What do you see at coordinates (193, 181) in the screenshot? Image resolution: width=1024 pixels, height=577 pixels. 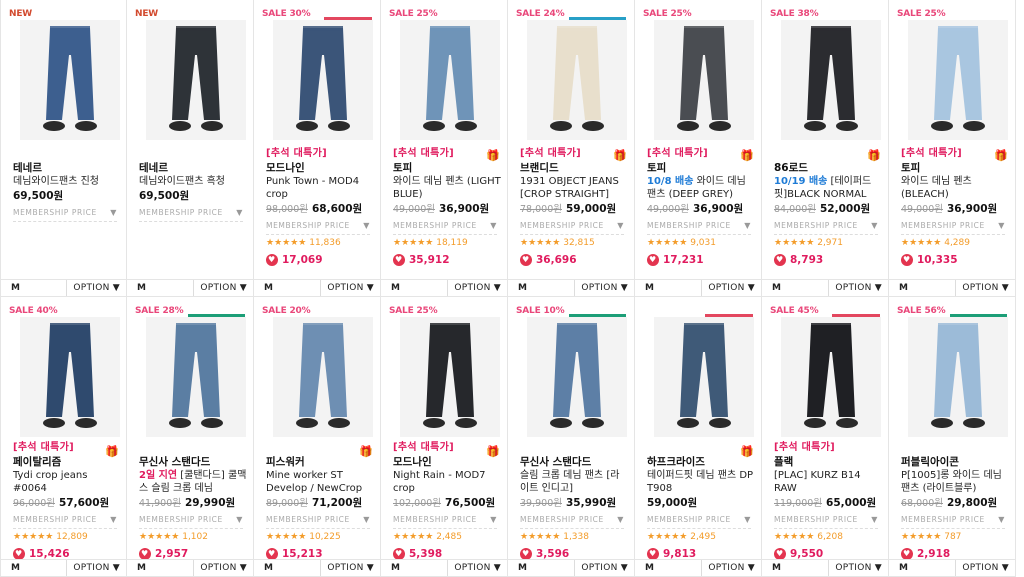 I see `product-name-link: 데님와이드팬츠 흑청` at bounding box center [193, 181].